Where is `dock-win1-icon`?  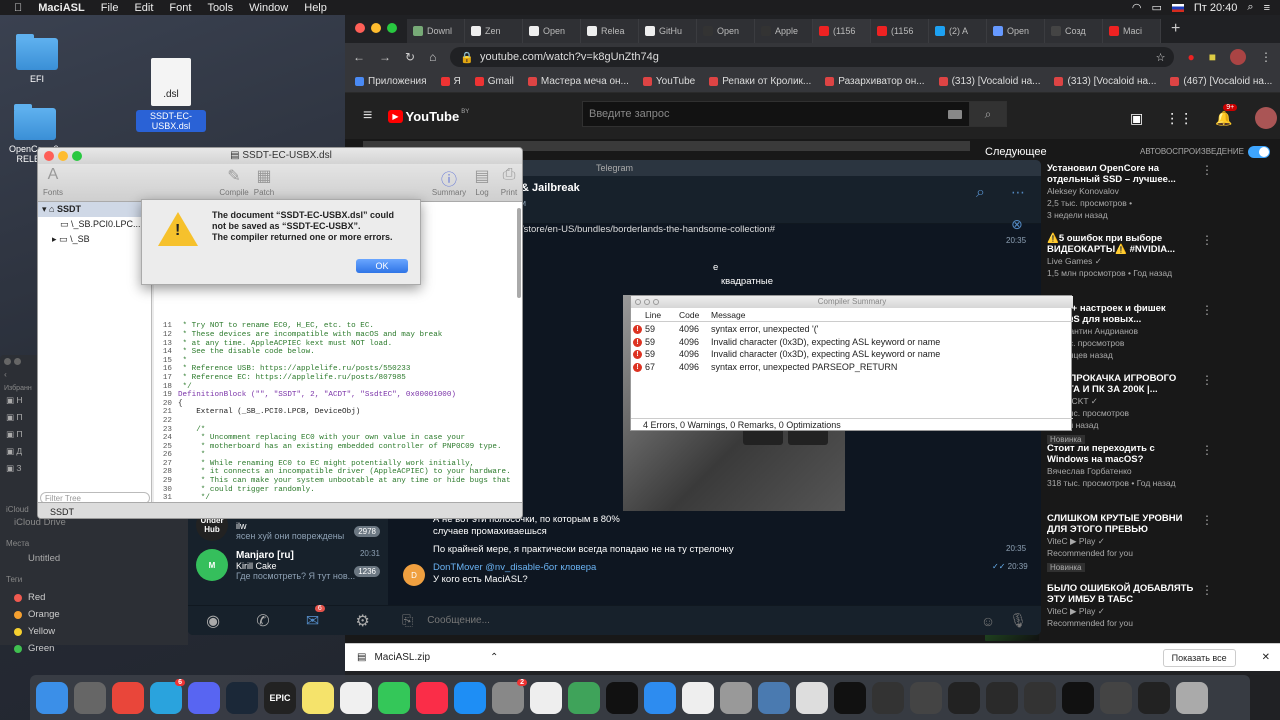
dock-win1-icon is located at coordinates (850, 697).